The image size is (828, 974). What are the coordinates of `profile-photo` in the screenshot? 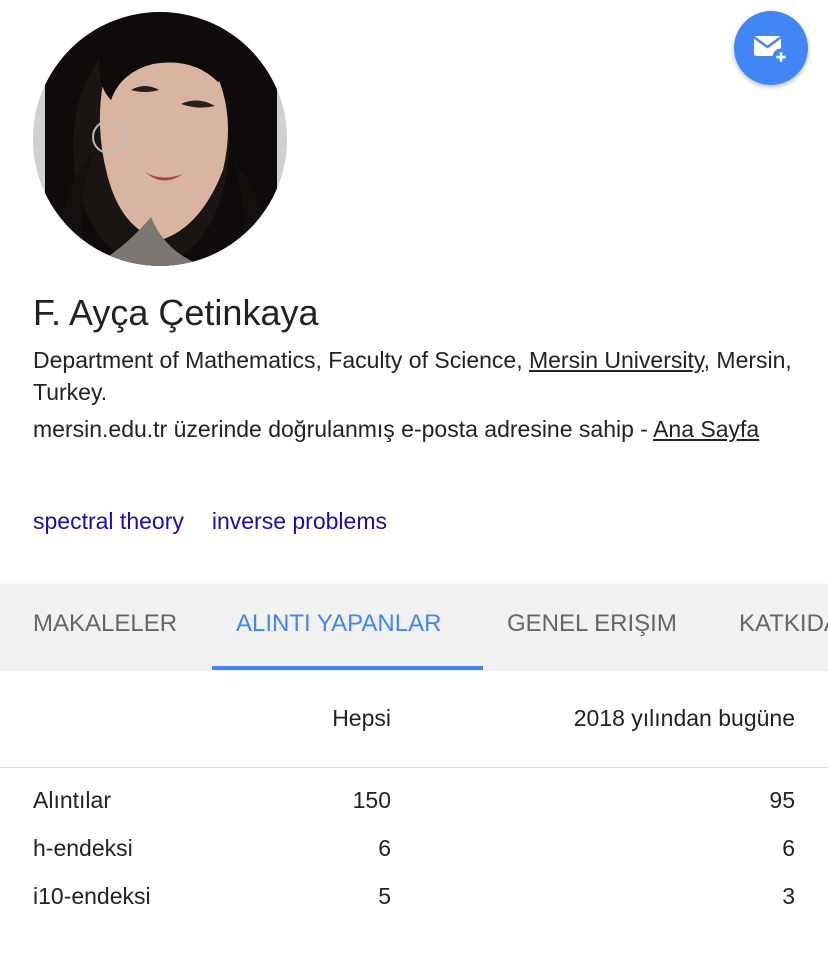 It's located at (160, 139).